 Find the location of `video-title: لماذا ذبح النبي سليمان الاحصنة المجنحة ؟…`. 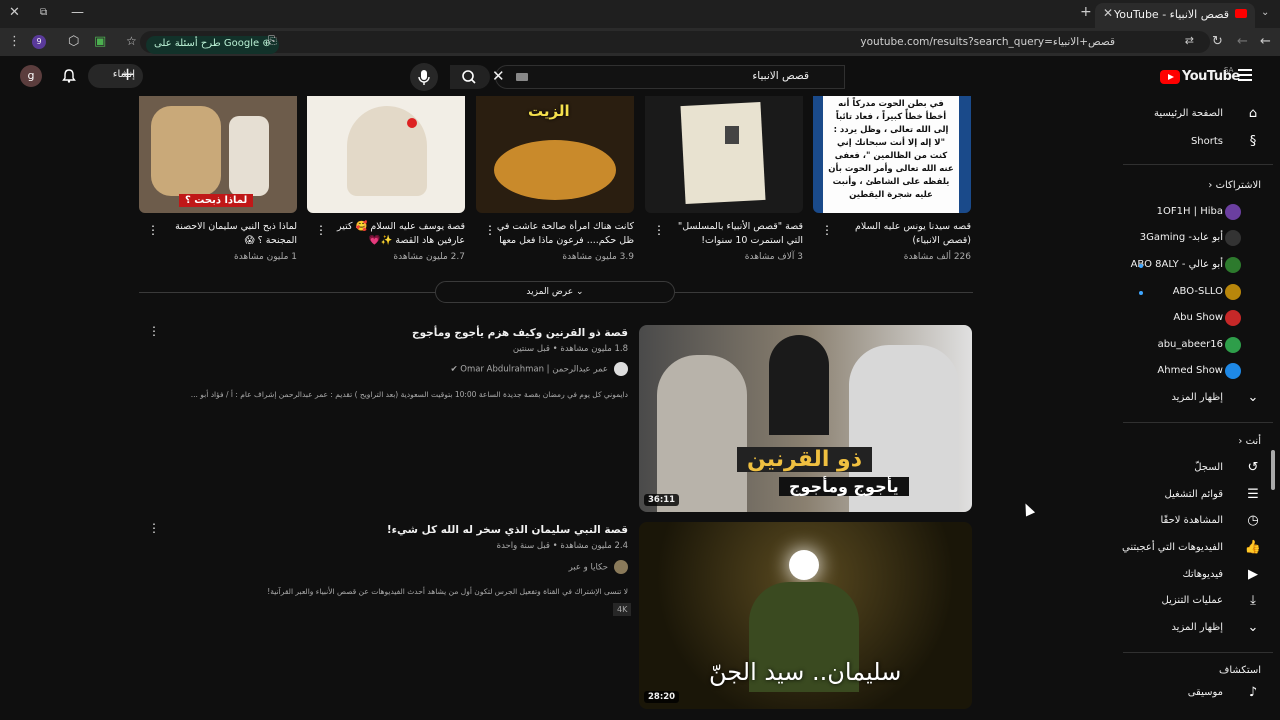

video-title: لماذا ذبح النبي سليمان الاحصنة المجنحة ؟… is located at coordinates (227, 234).